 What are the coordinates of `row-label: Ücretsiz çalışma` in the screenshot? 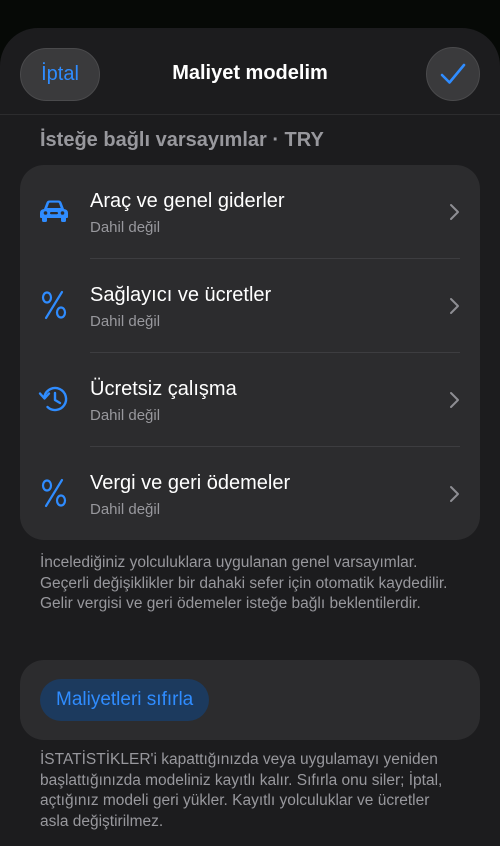 It's located at (163, 389).